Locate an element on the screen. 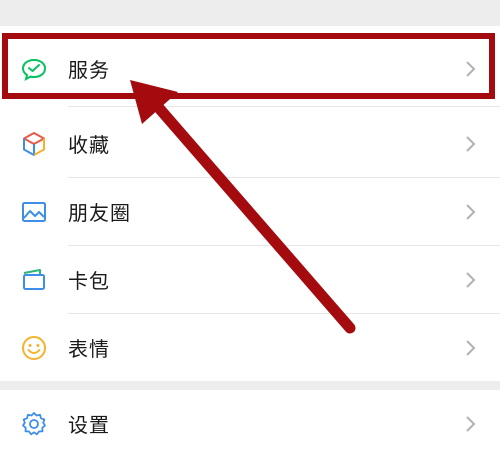 This screenshot has height=463, width=500. menu-item-moments: 朋友圈 is located at coordinates (250, 211).